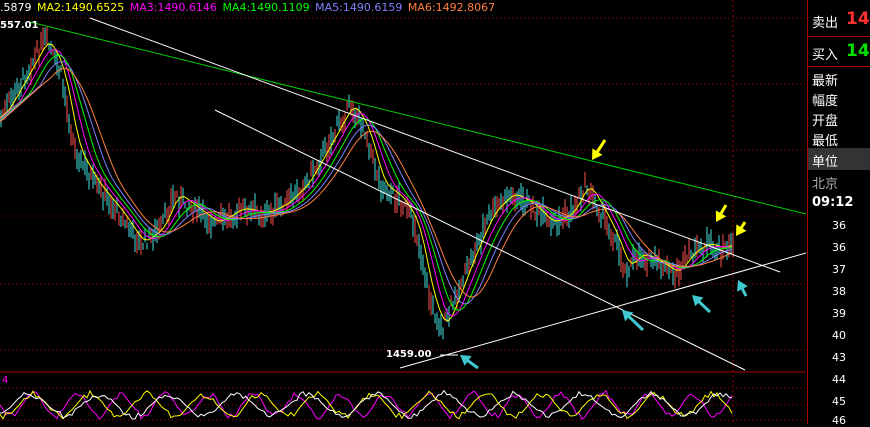  What do you see at coordinates (825, 121) in the screenshot?
I see `field-open: 开盘` at bounding box center [825, 121].